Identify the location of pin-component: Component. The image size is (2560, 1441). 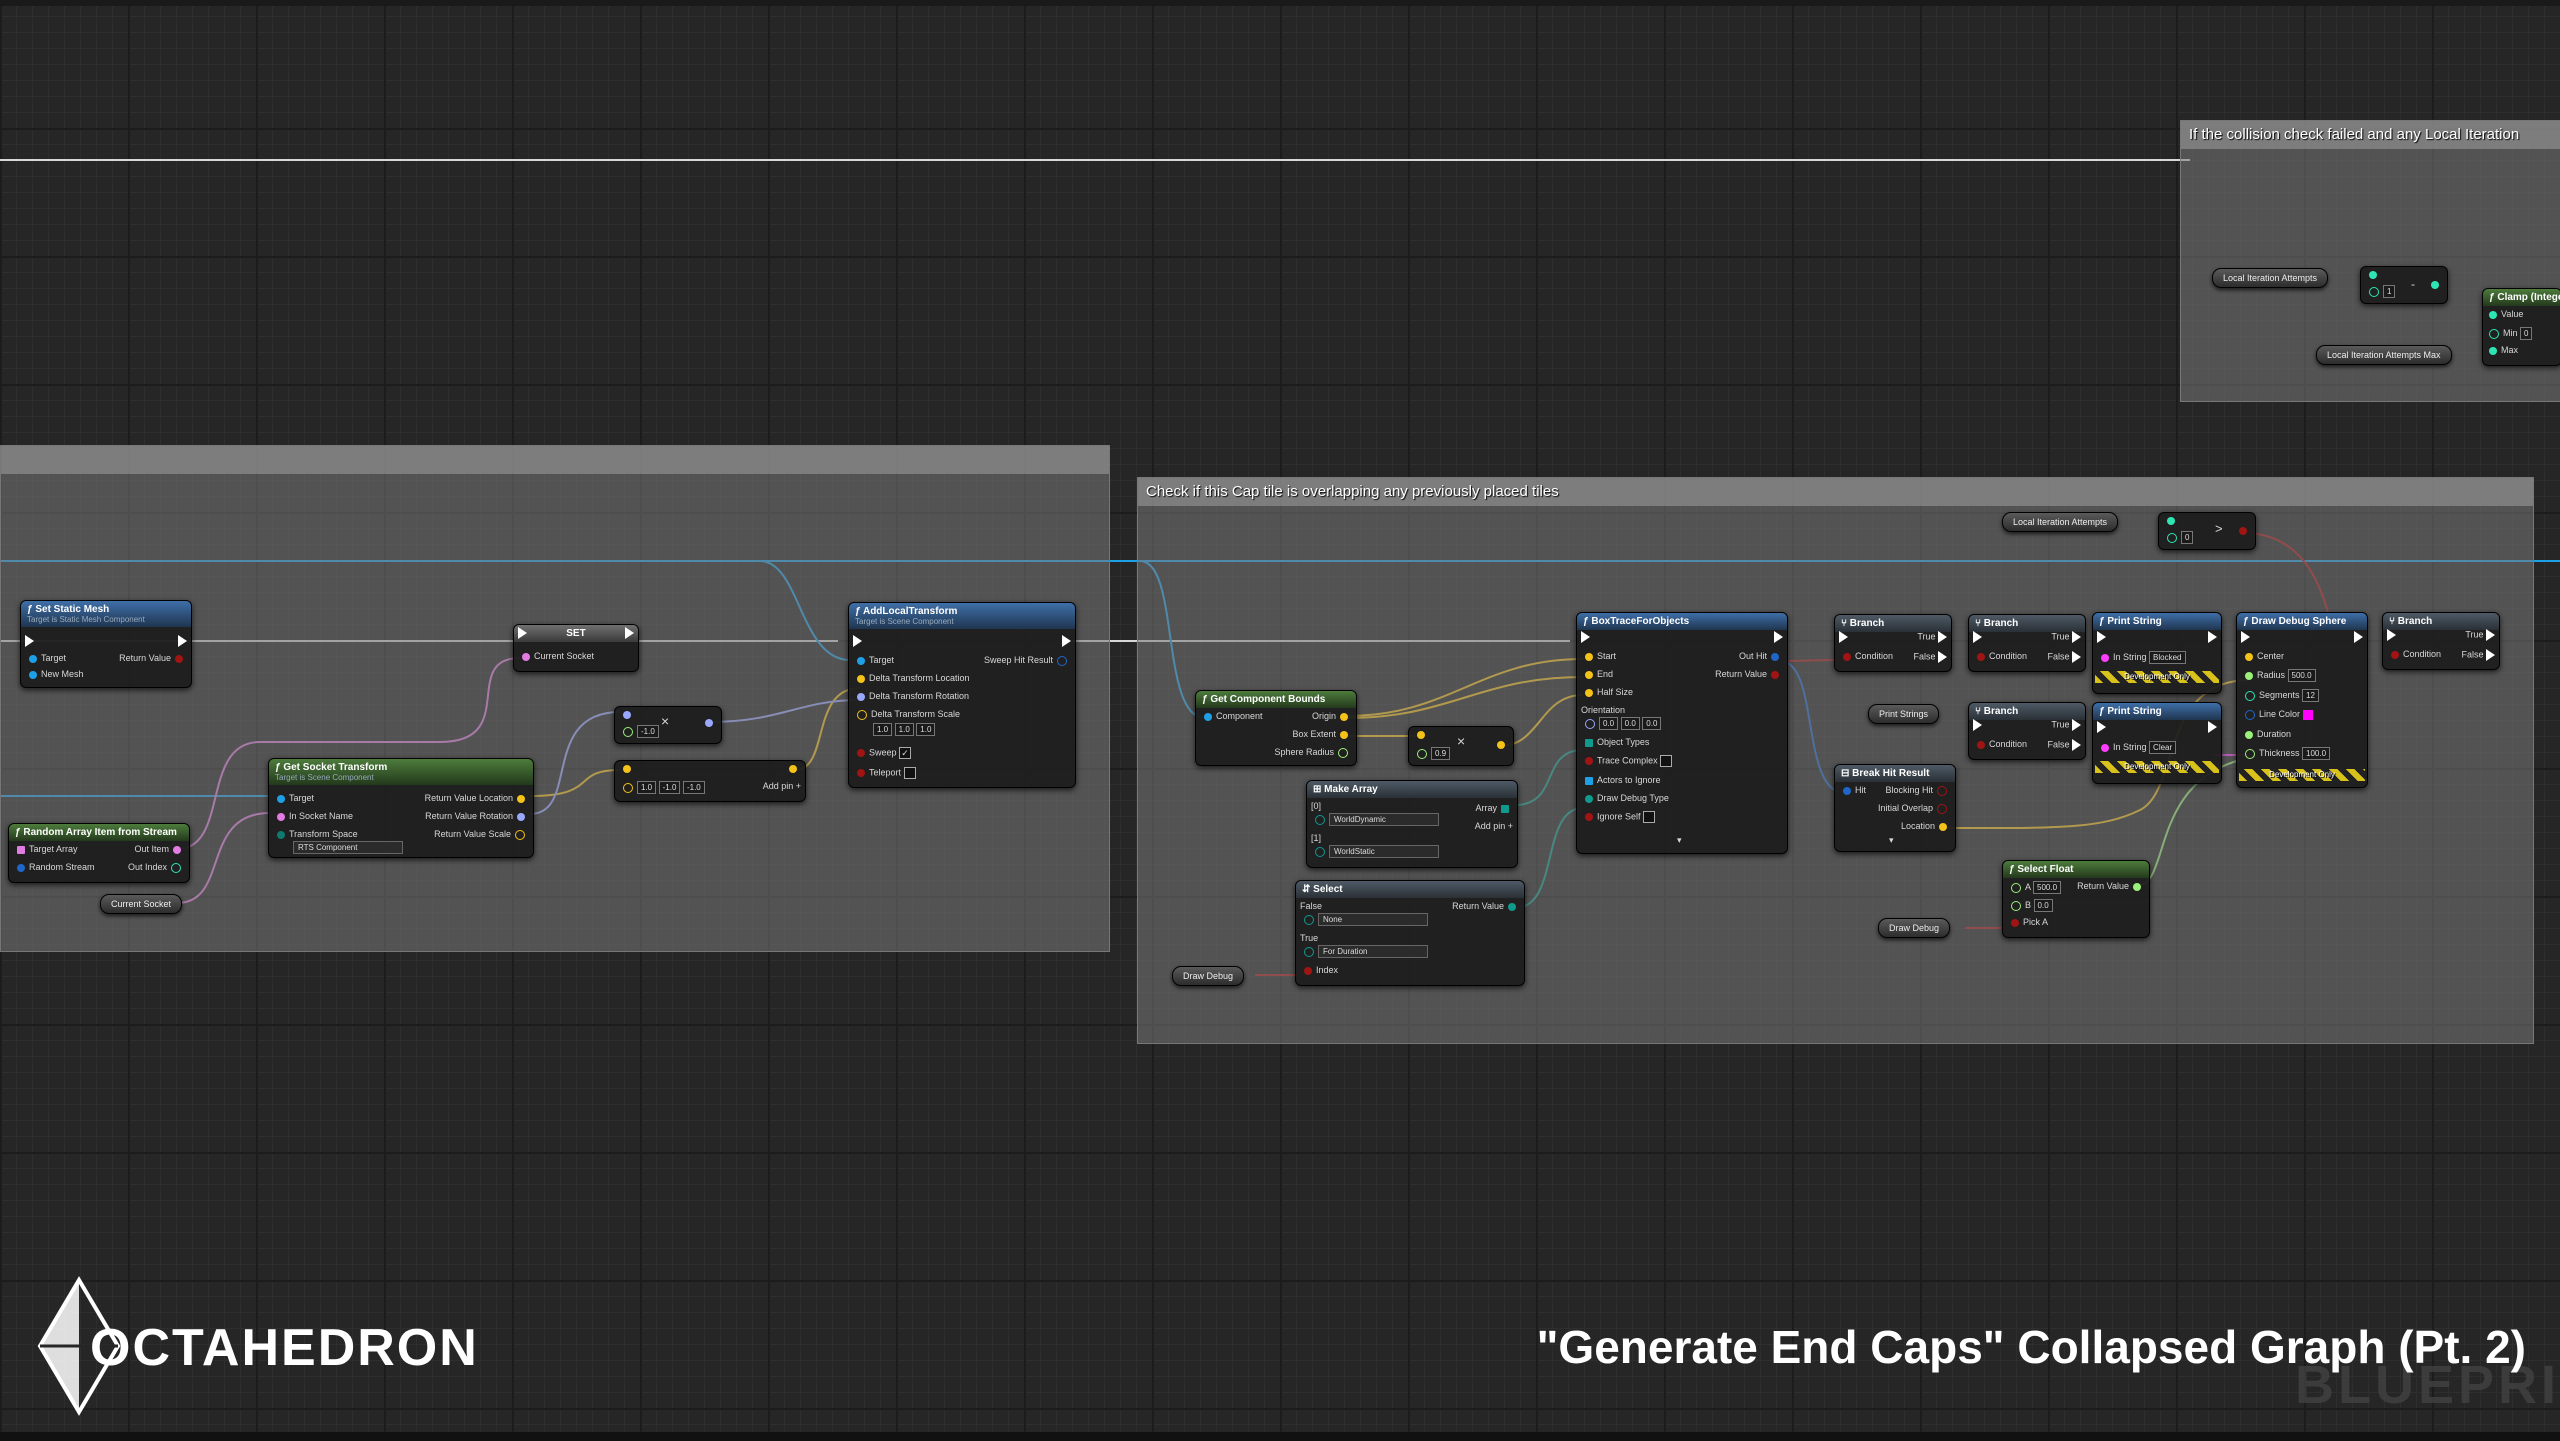
(1231, 716).